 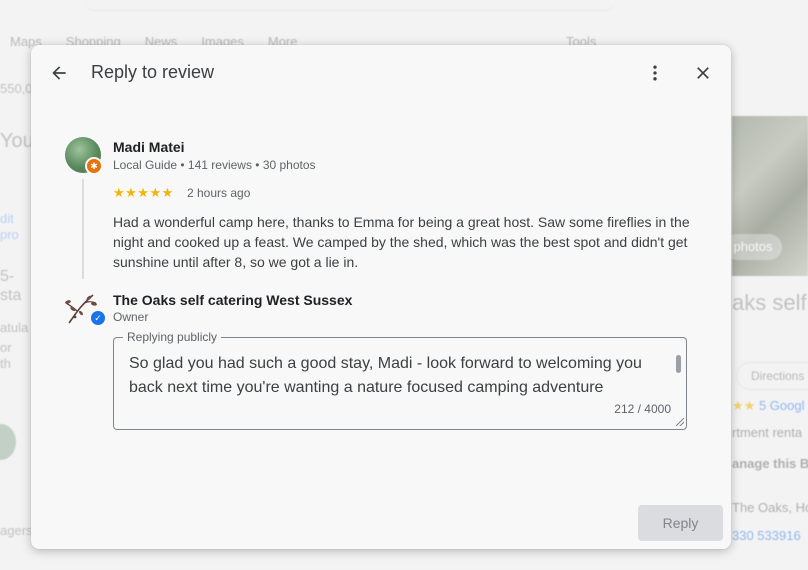 What do you see at coordinates (94, 166) in the screenshot?
I see `local-guide-badge-icon: ✱` at bounding box center [94, 166].